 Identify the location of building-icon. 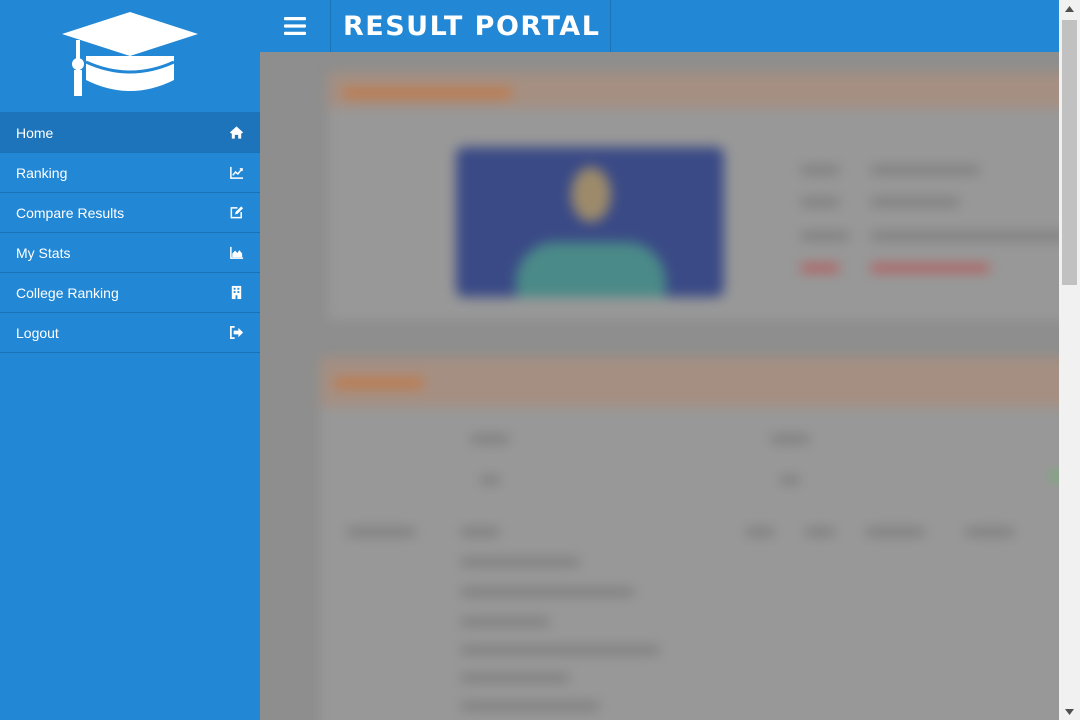
(236, 293).